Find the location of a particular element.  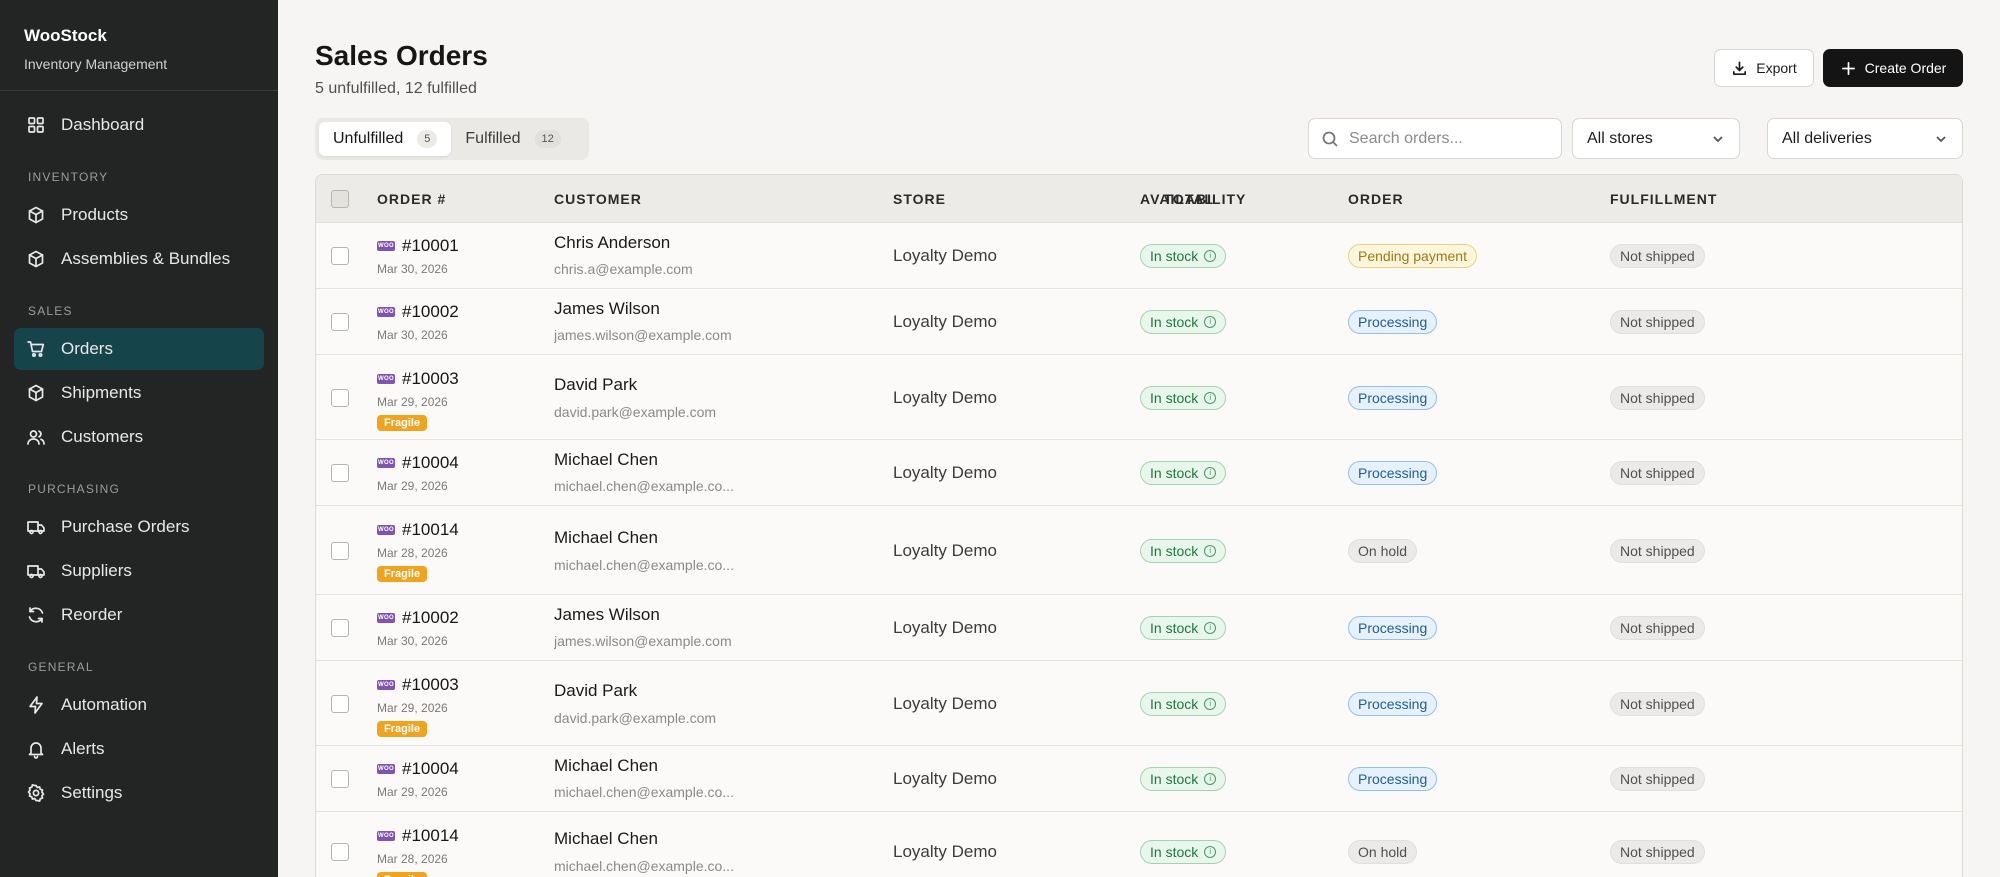

customer-email: david.park@example.com is located at coordinates (635, 411).